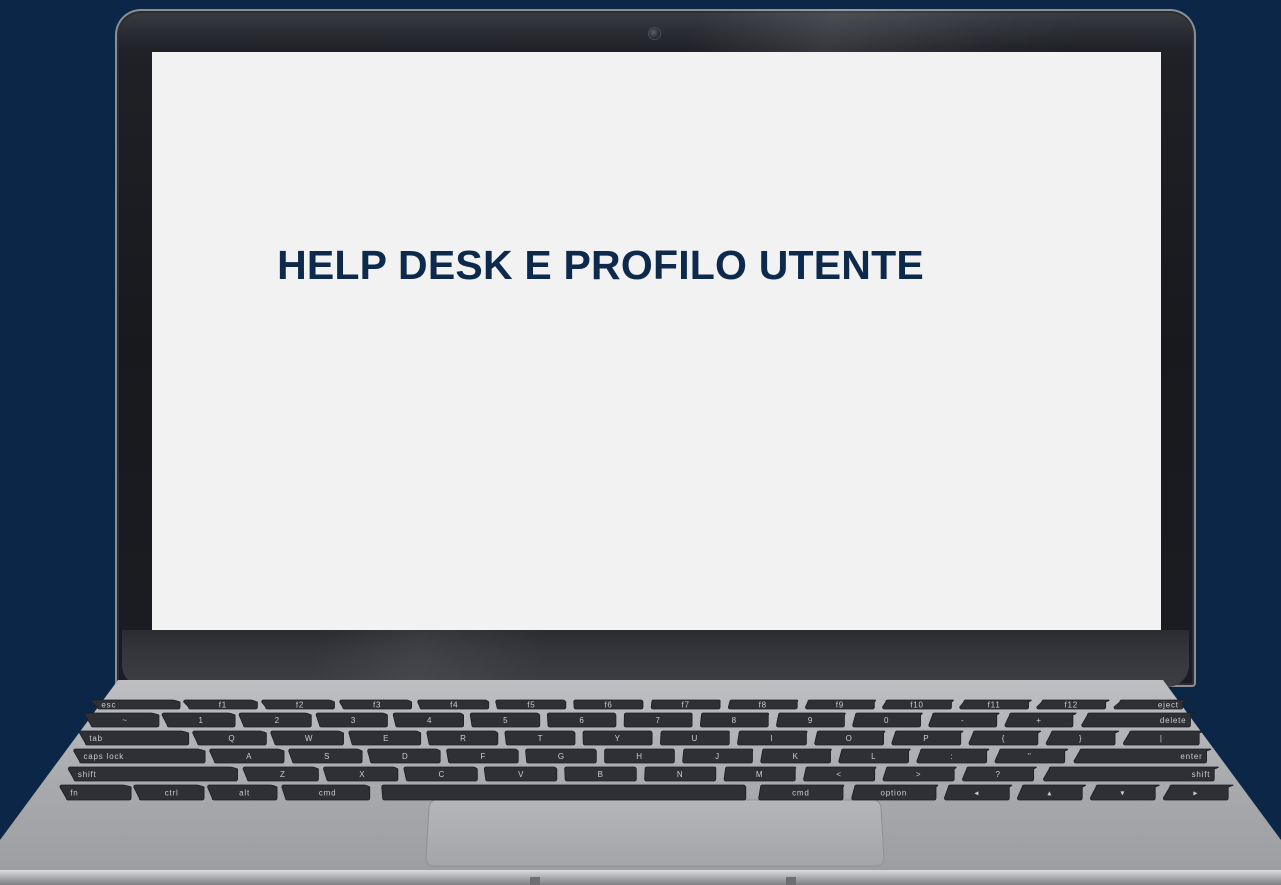 The image size is (1281, 885). Describe the element at coordinates (505, 720) in the screenshot. I see `key: 5` at that location.